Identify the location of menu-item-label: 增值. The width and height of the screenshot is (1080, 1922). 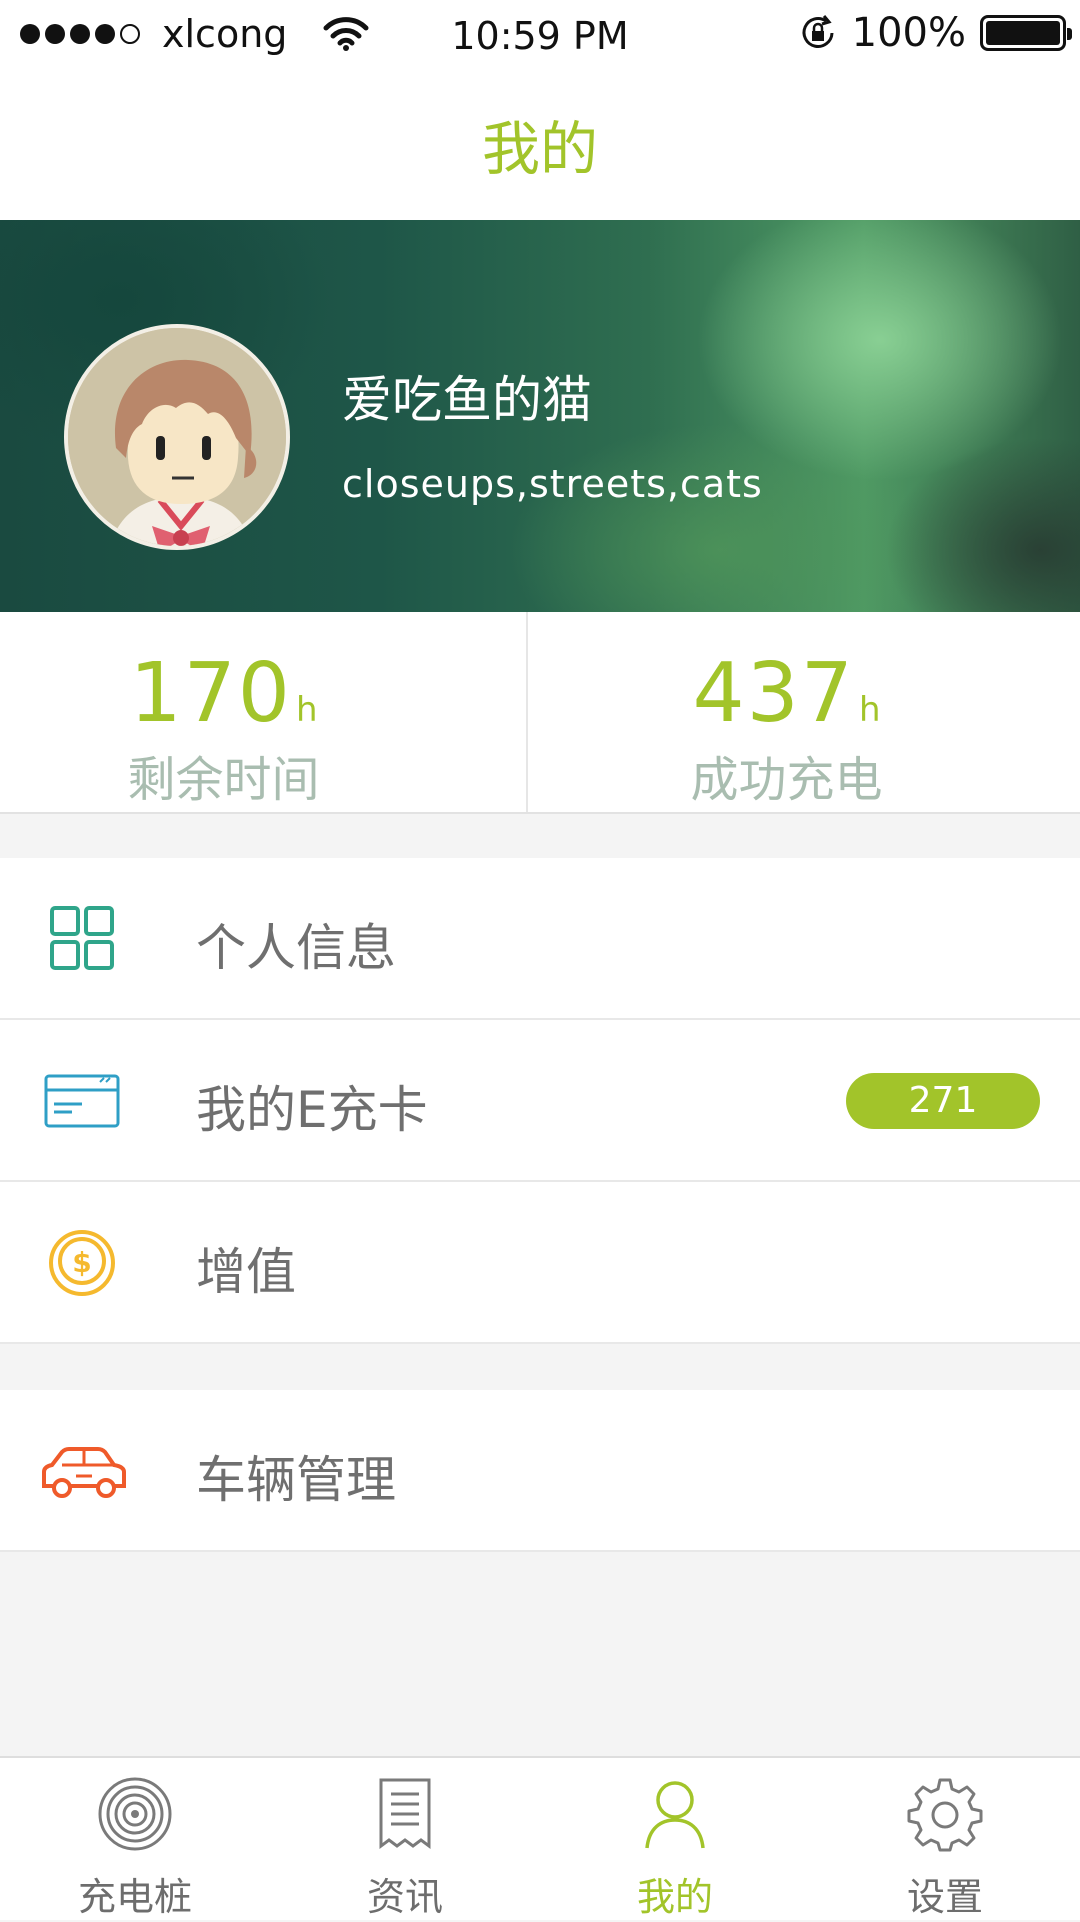
(246, 1272).